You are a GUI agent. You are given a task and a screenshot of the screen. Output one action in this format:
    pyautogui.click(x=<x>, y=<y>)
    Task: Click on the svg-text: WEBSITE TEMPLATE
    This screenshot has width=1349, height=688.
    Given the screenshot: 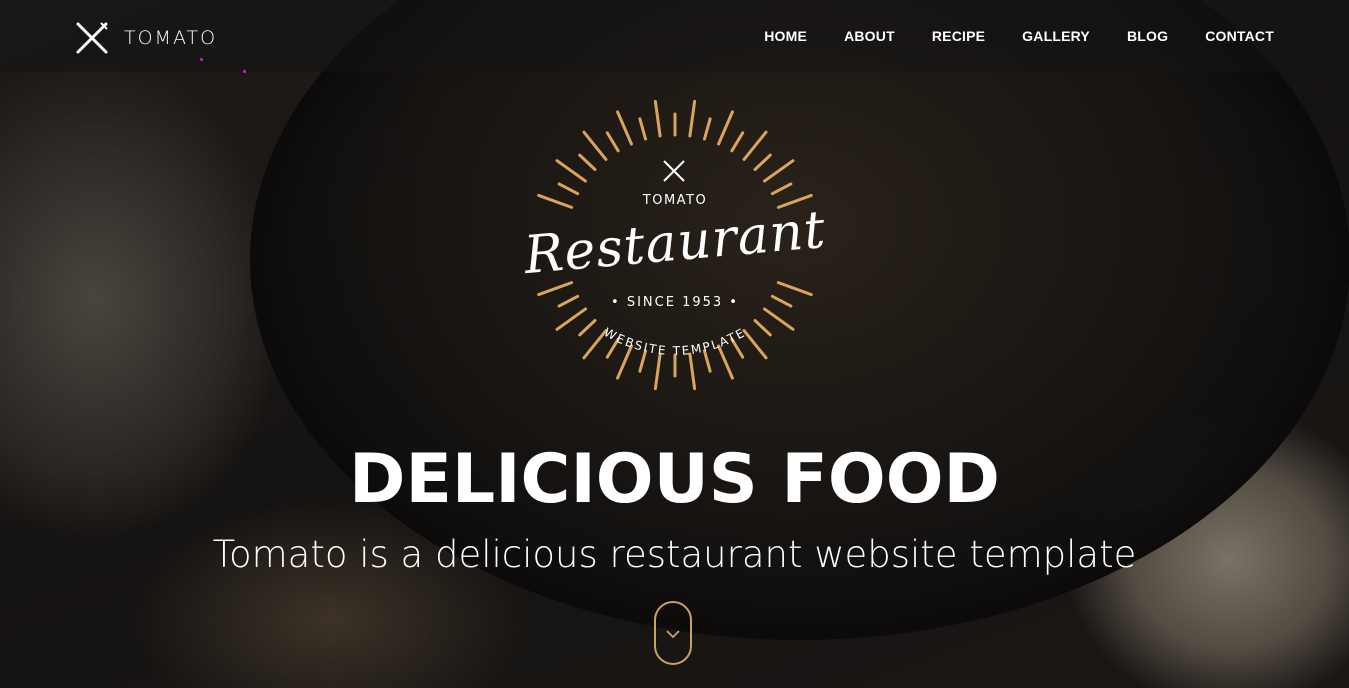 What is the action you would take?
    pyautogui.click(x=675, y=341)
    